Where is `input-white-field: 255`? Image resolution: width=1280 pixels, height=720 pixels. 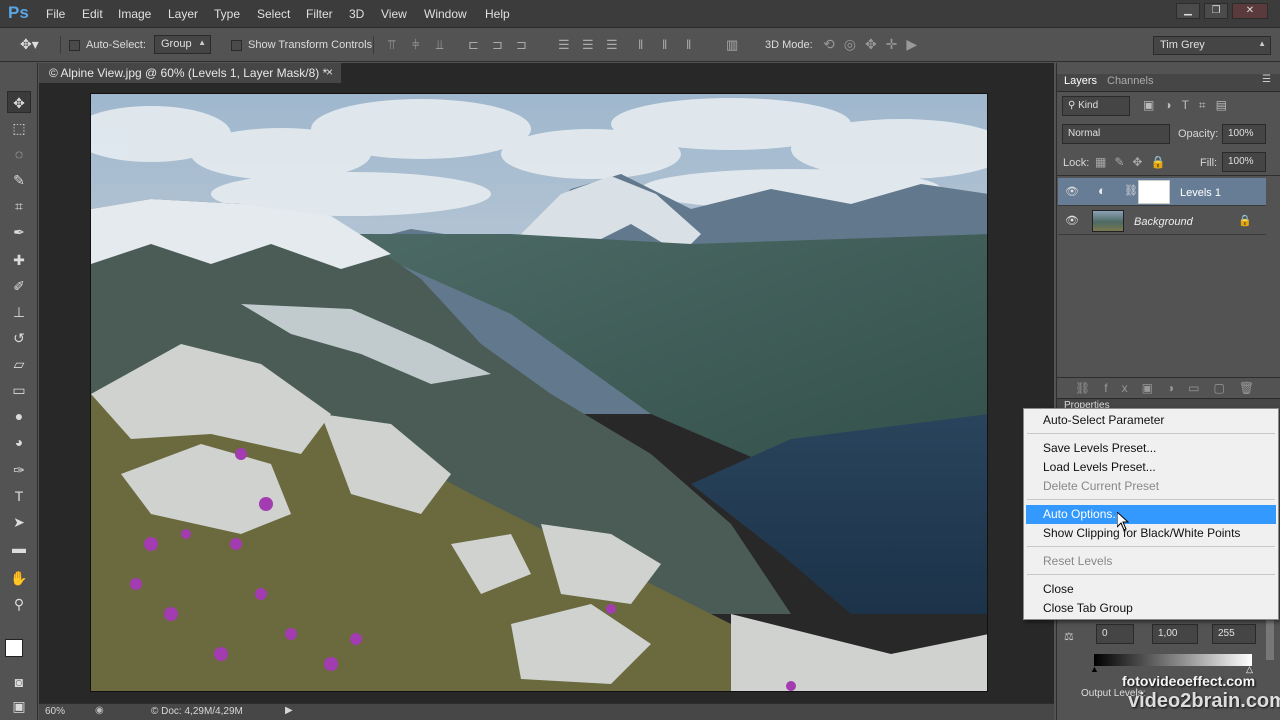 input-white-field: 255 is located at coordinates (1234, 634).